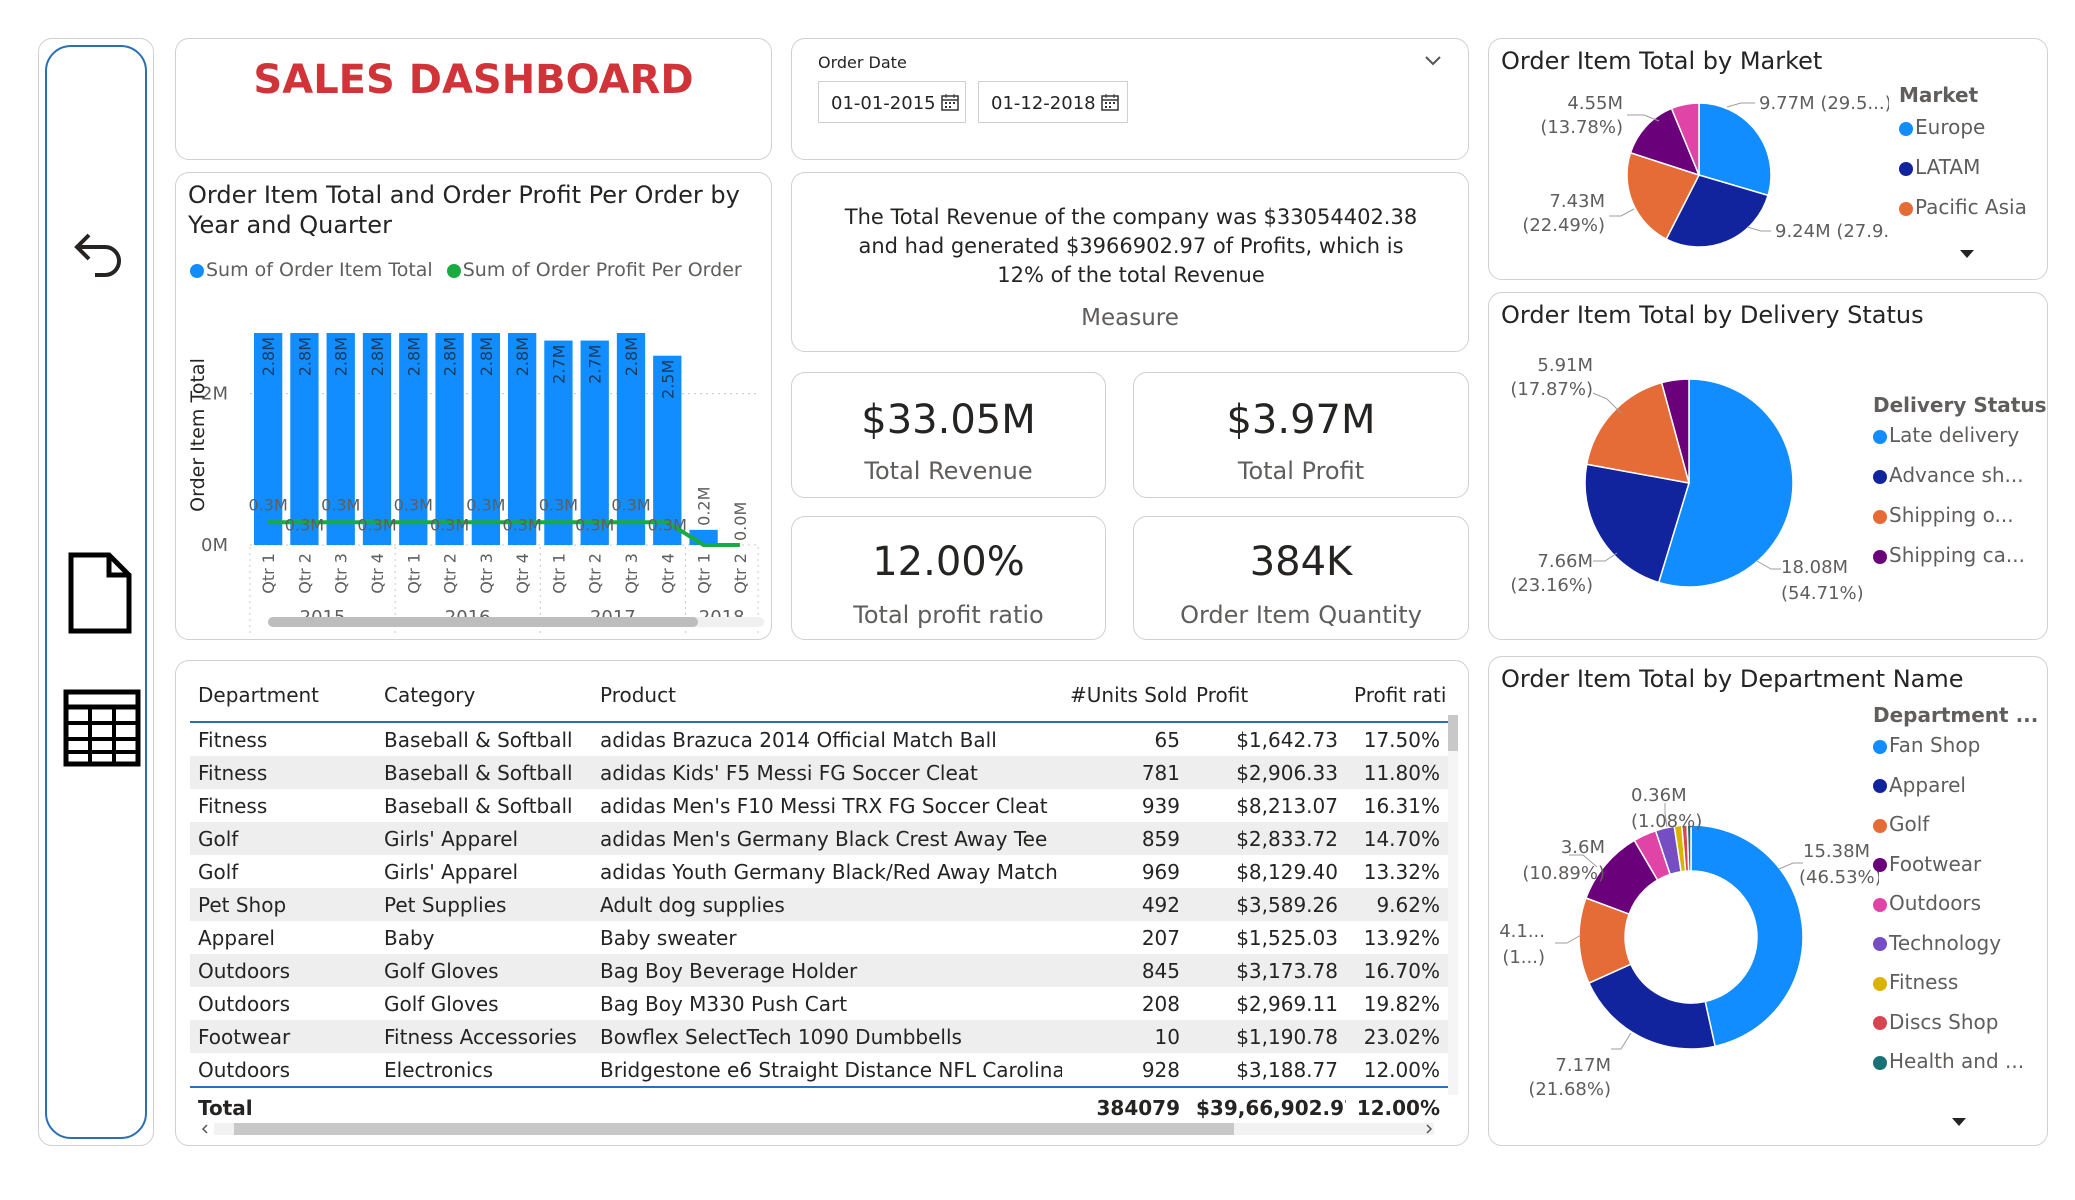 The width and height of the screenshot is (2075, 1200). What do you see at coordinates (304, 356) in the screenshot?
I see `bar-data-label: 2.8M` at bounding box center [304, 356].